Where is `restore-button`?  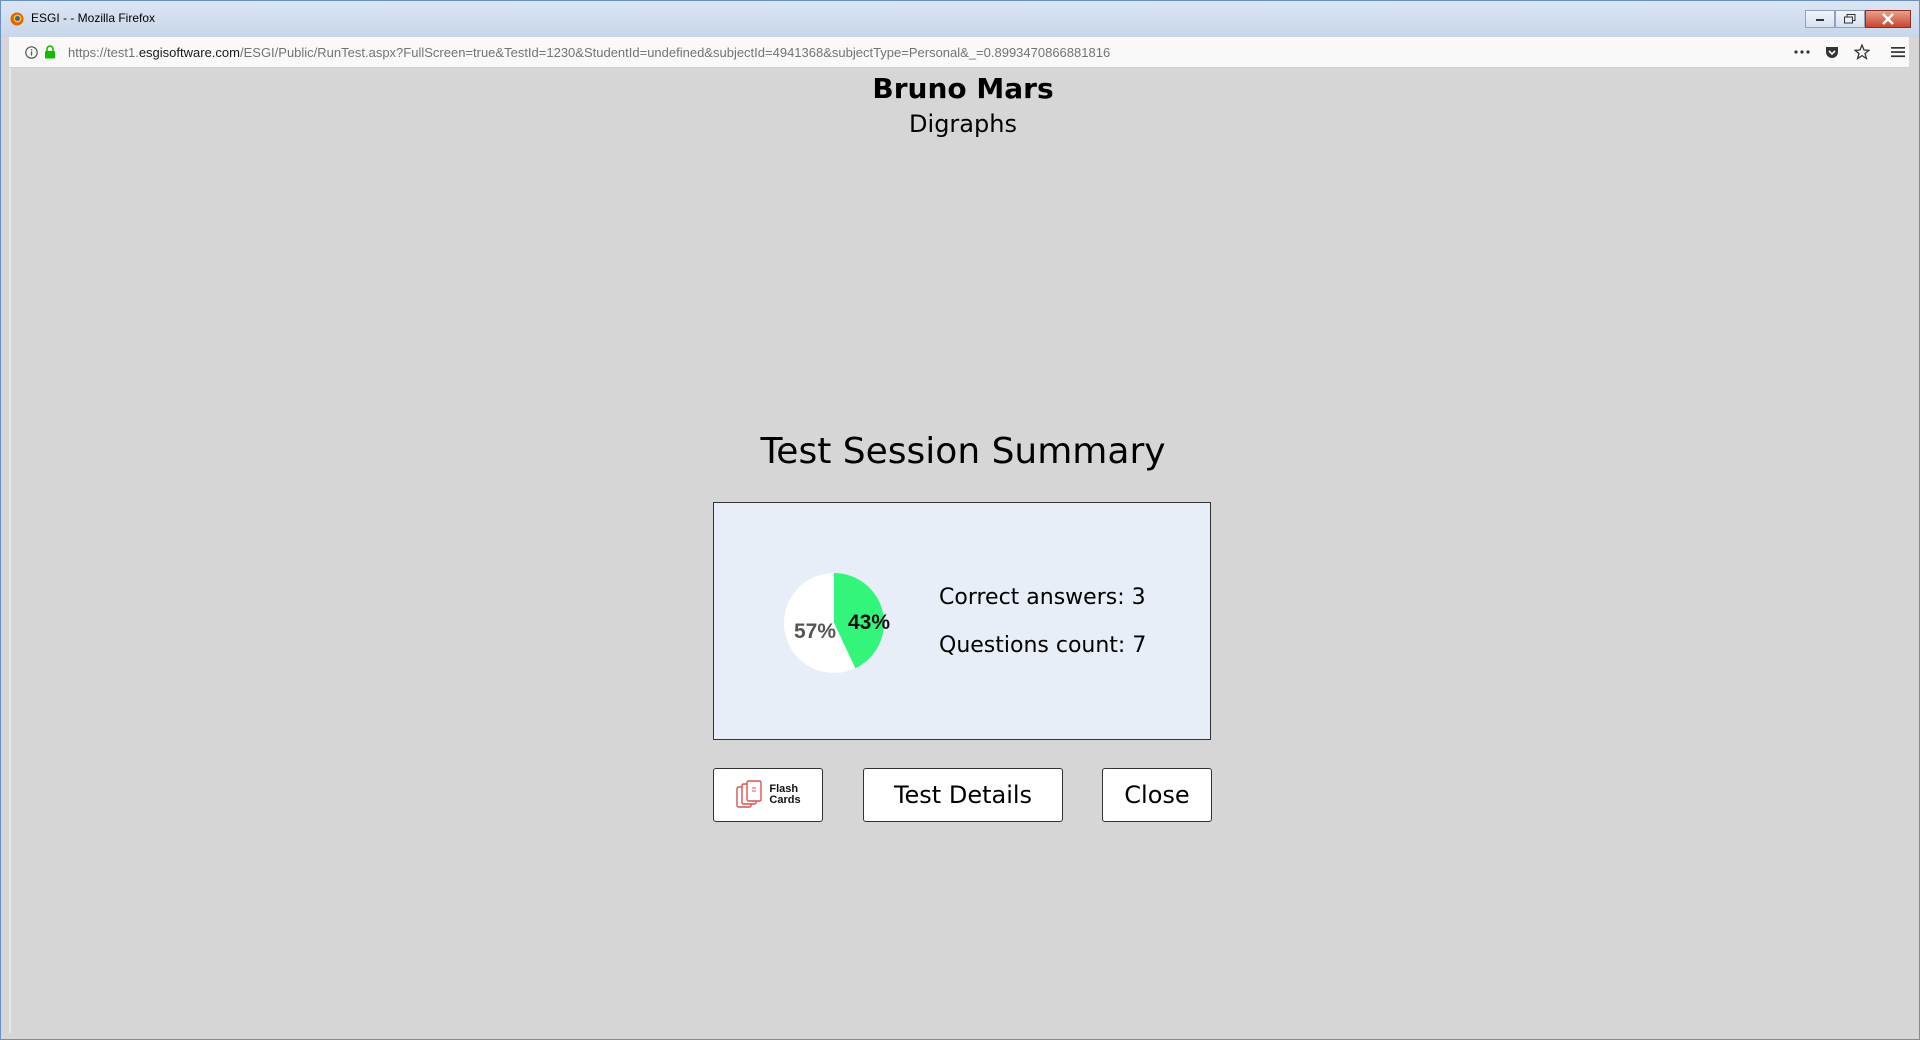
restore-button is located at coordinates (1850, 19).